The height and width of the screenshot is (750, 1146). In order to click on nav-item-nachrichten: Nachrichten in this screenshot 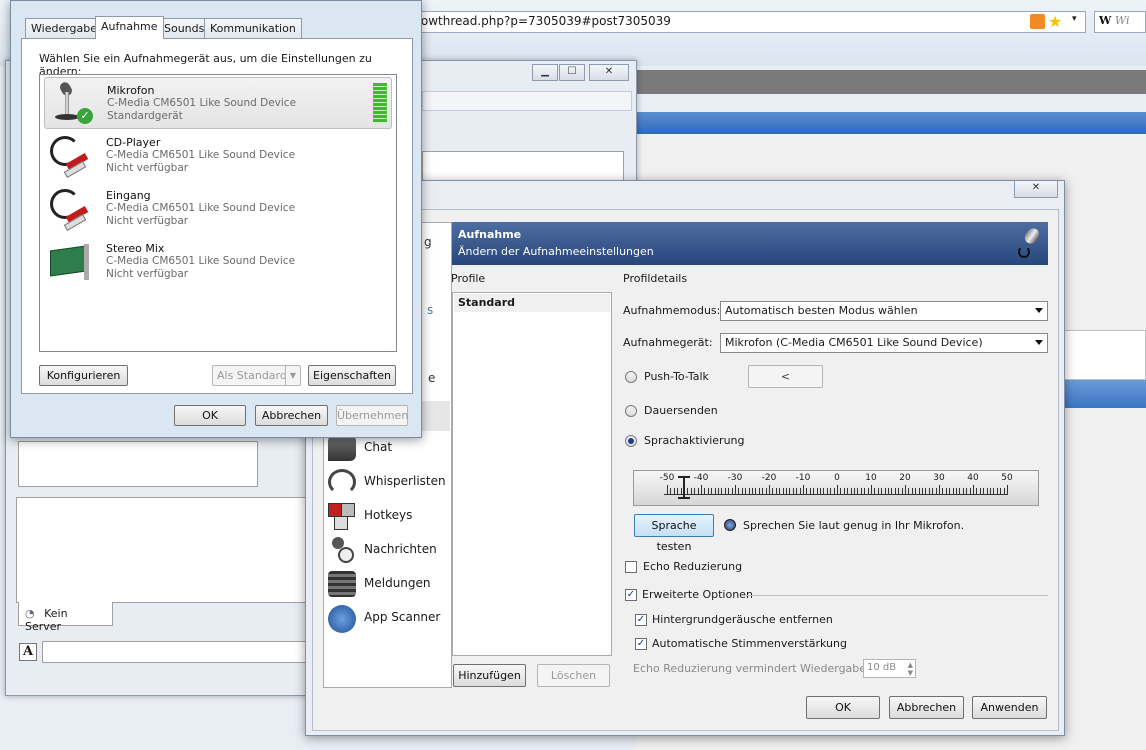, I will do `click(383, 550)`.